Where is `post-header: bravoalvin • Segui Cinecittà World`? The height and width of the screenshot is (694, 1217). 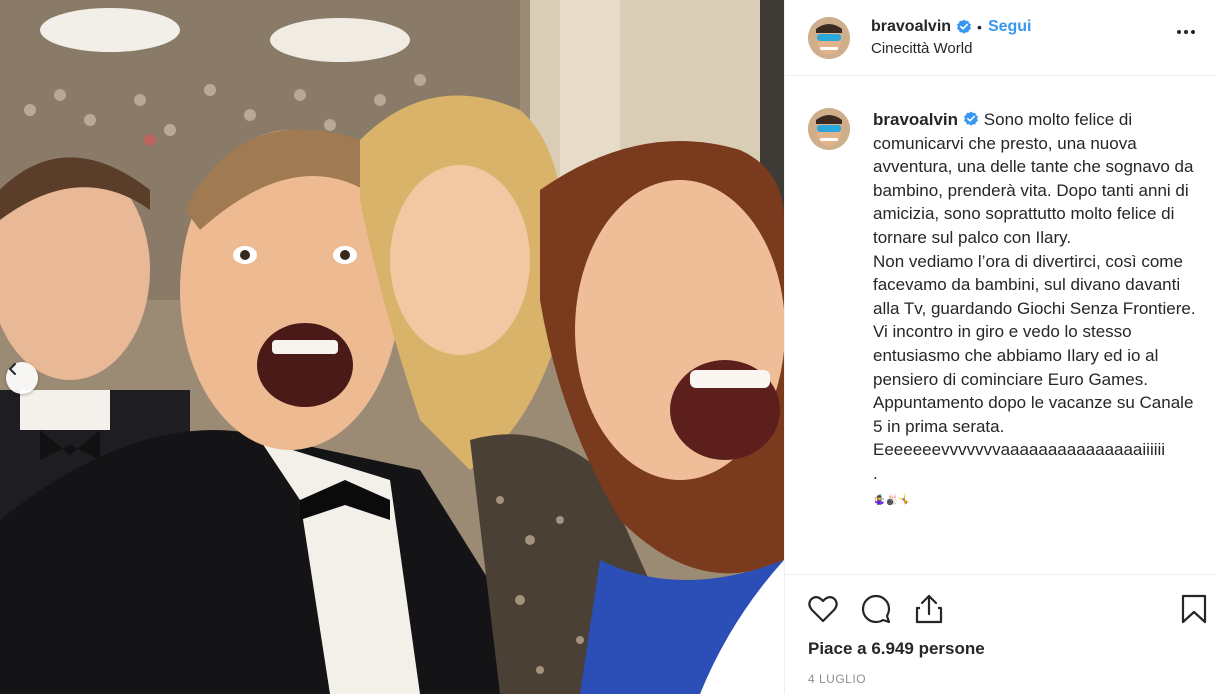 post-header: bravoalvin • Segui Cinecittà World is located at coordinates (1001, 38).